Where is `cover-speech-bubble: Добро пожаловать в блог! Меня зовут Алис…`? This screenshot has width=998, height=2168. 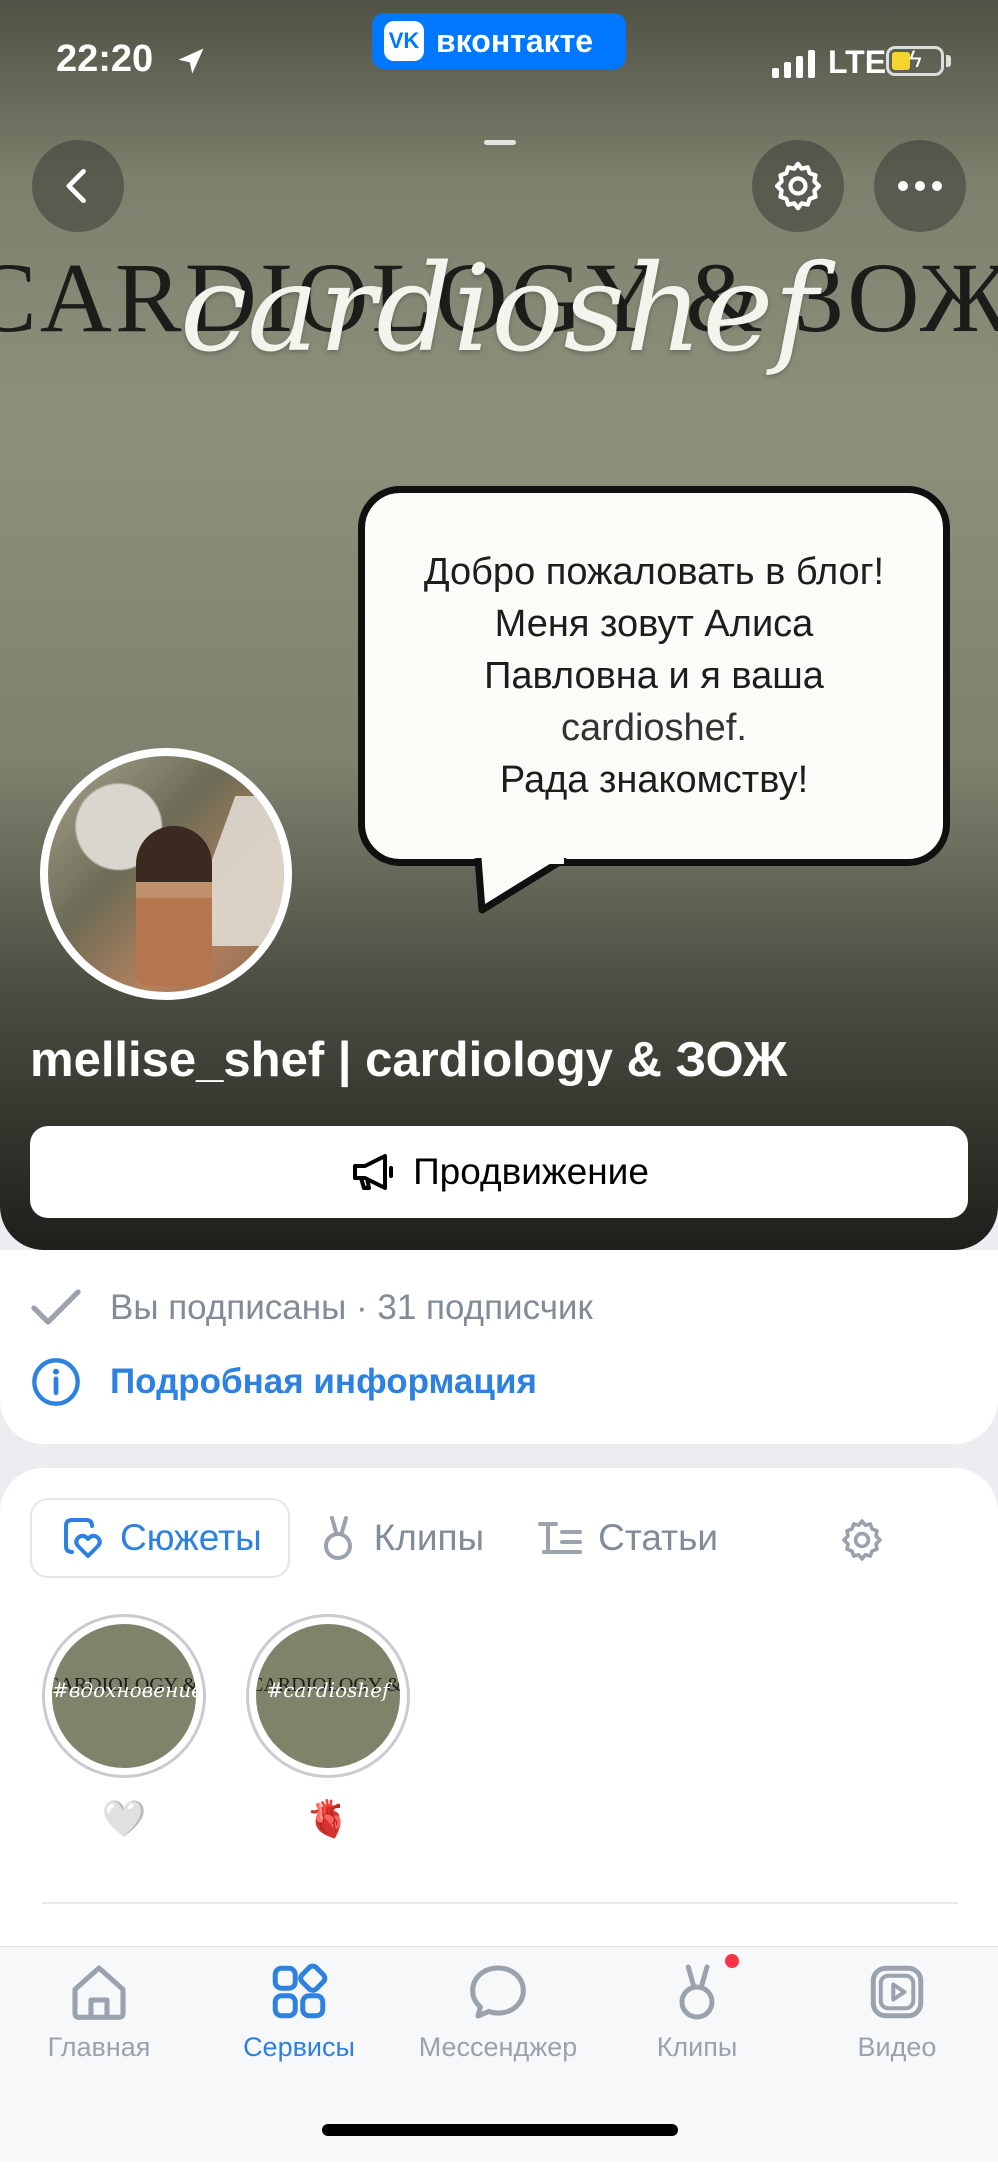 cover-speech-bubble: Добро пожаловать в блог! Меня зовут Алис… is located at coordinates (654, 676).